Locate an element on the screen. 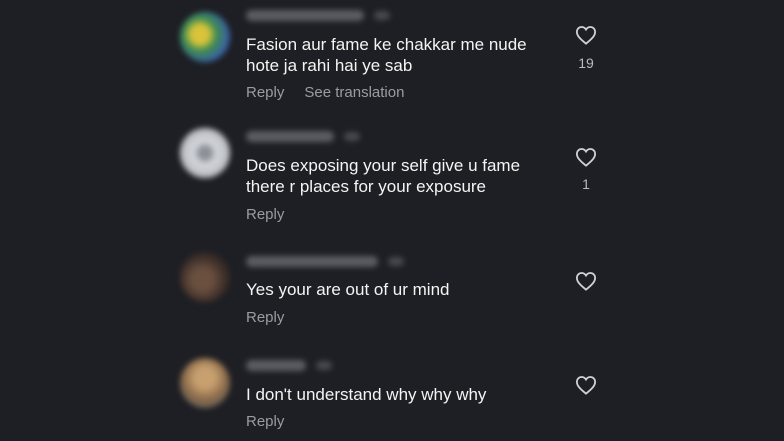 This screenshot has width=784, height=441. comment-text: Yes your are out of ur mind is located at coordinates (348, 289).